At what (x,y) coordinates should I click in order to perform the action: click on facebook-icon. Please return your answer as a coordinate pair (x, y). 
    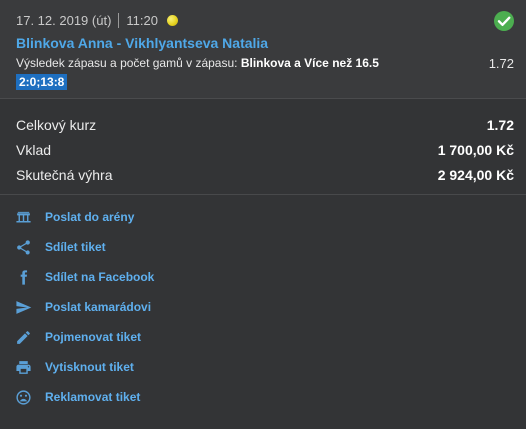
    Looking at the image, I should click on (23, 277).